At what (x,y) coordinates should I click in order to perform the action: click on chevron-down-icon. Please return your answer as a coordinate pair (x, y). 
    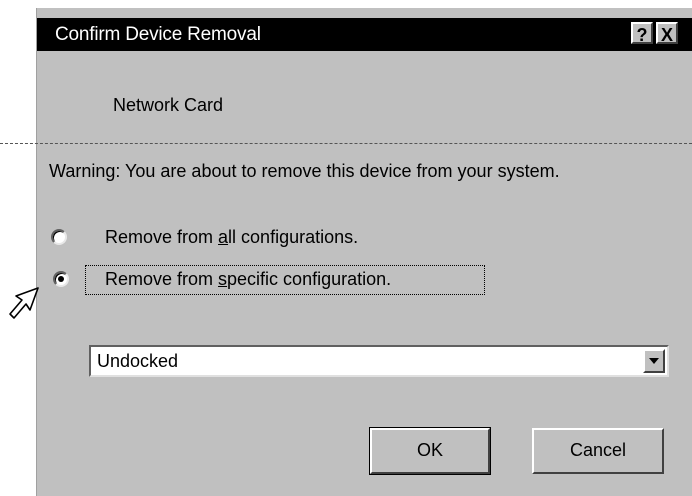
    Looking at the image, I should click on (654, 361).